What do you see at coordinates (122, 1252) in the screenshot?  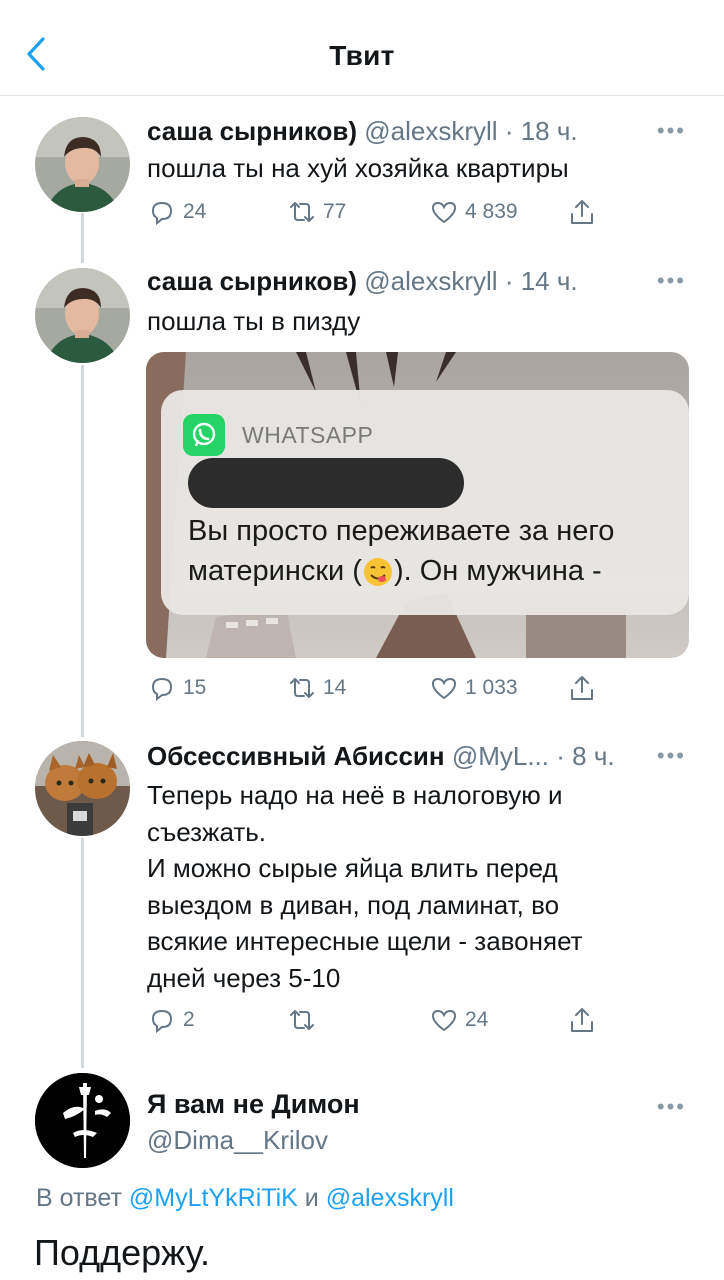 I see `tweet-text: Поддержу.` at bounding box center [122, 1252].